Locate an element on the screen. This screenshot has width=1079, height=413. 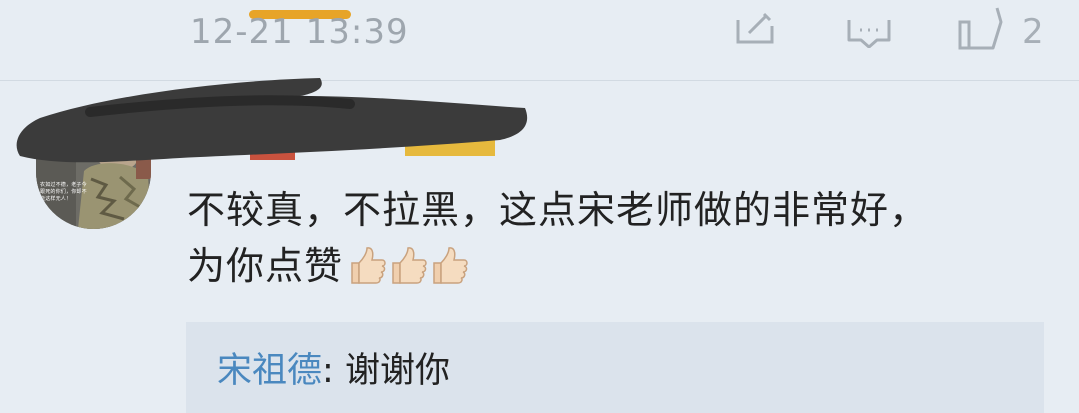
like-button is located at coordinates (981, 26).